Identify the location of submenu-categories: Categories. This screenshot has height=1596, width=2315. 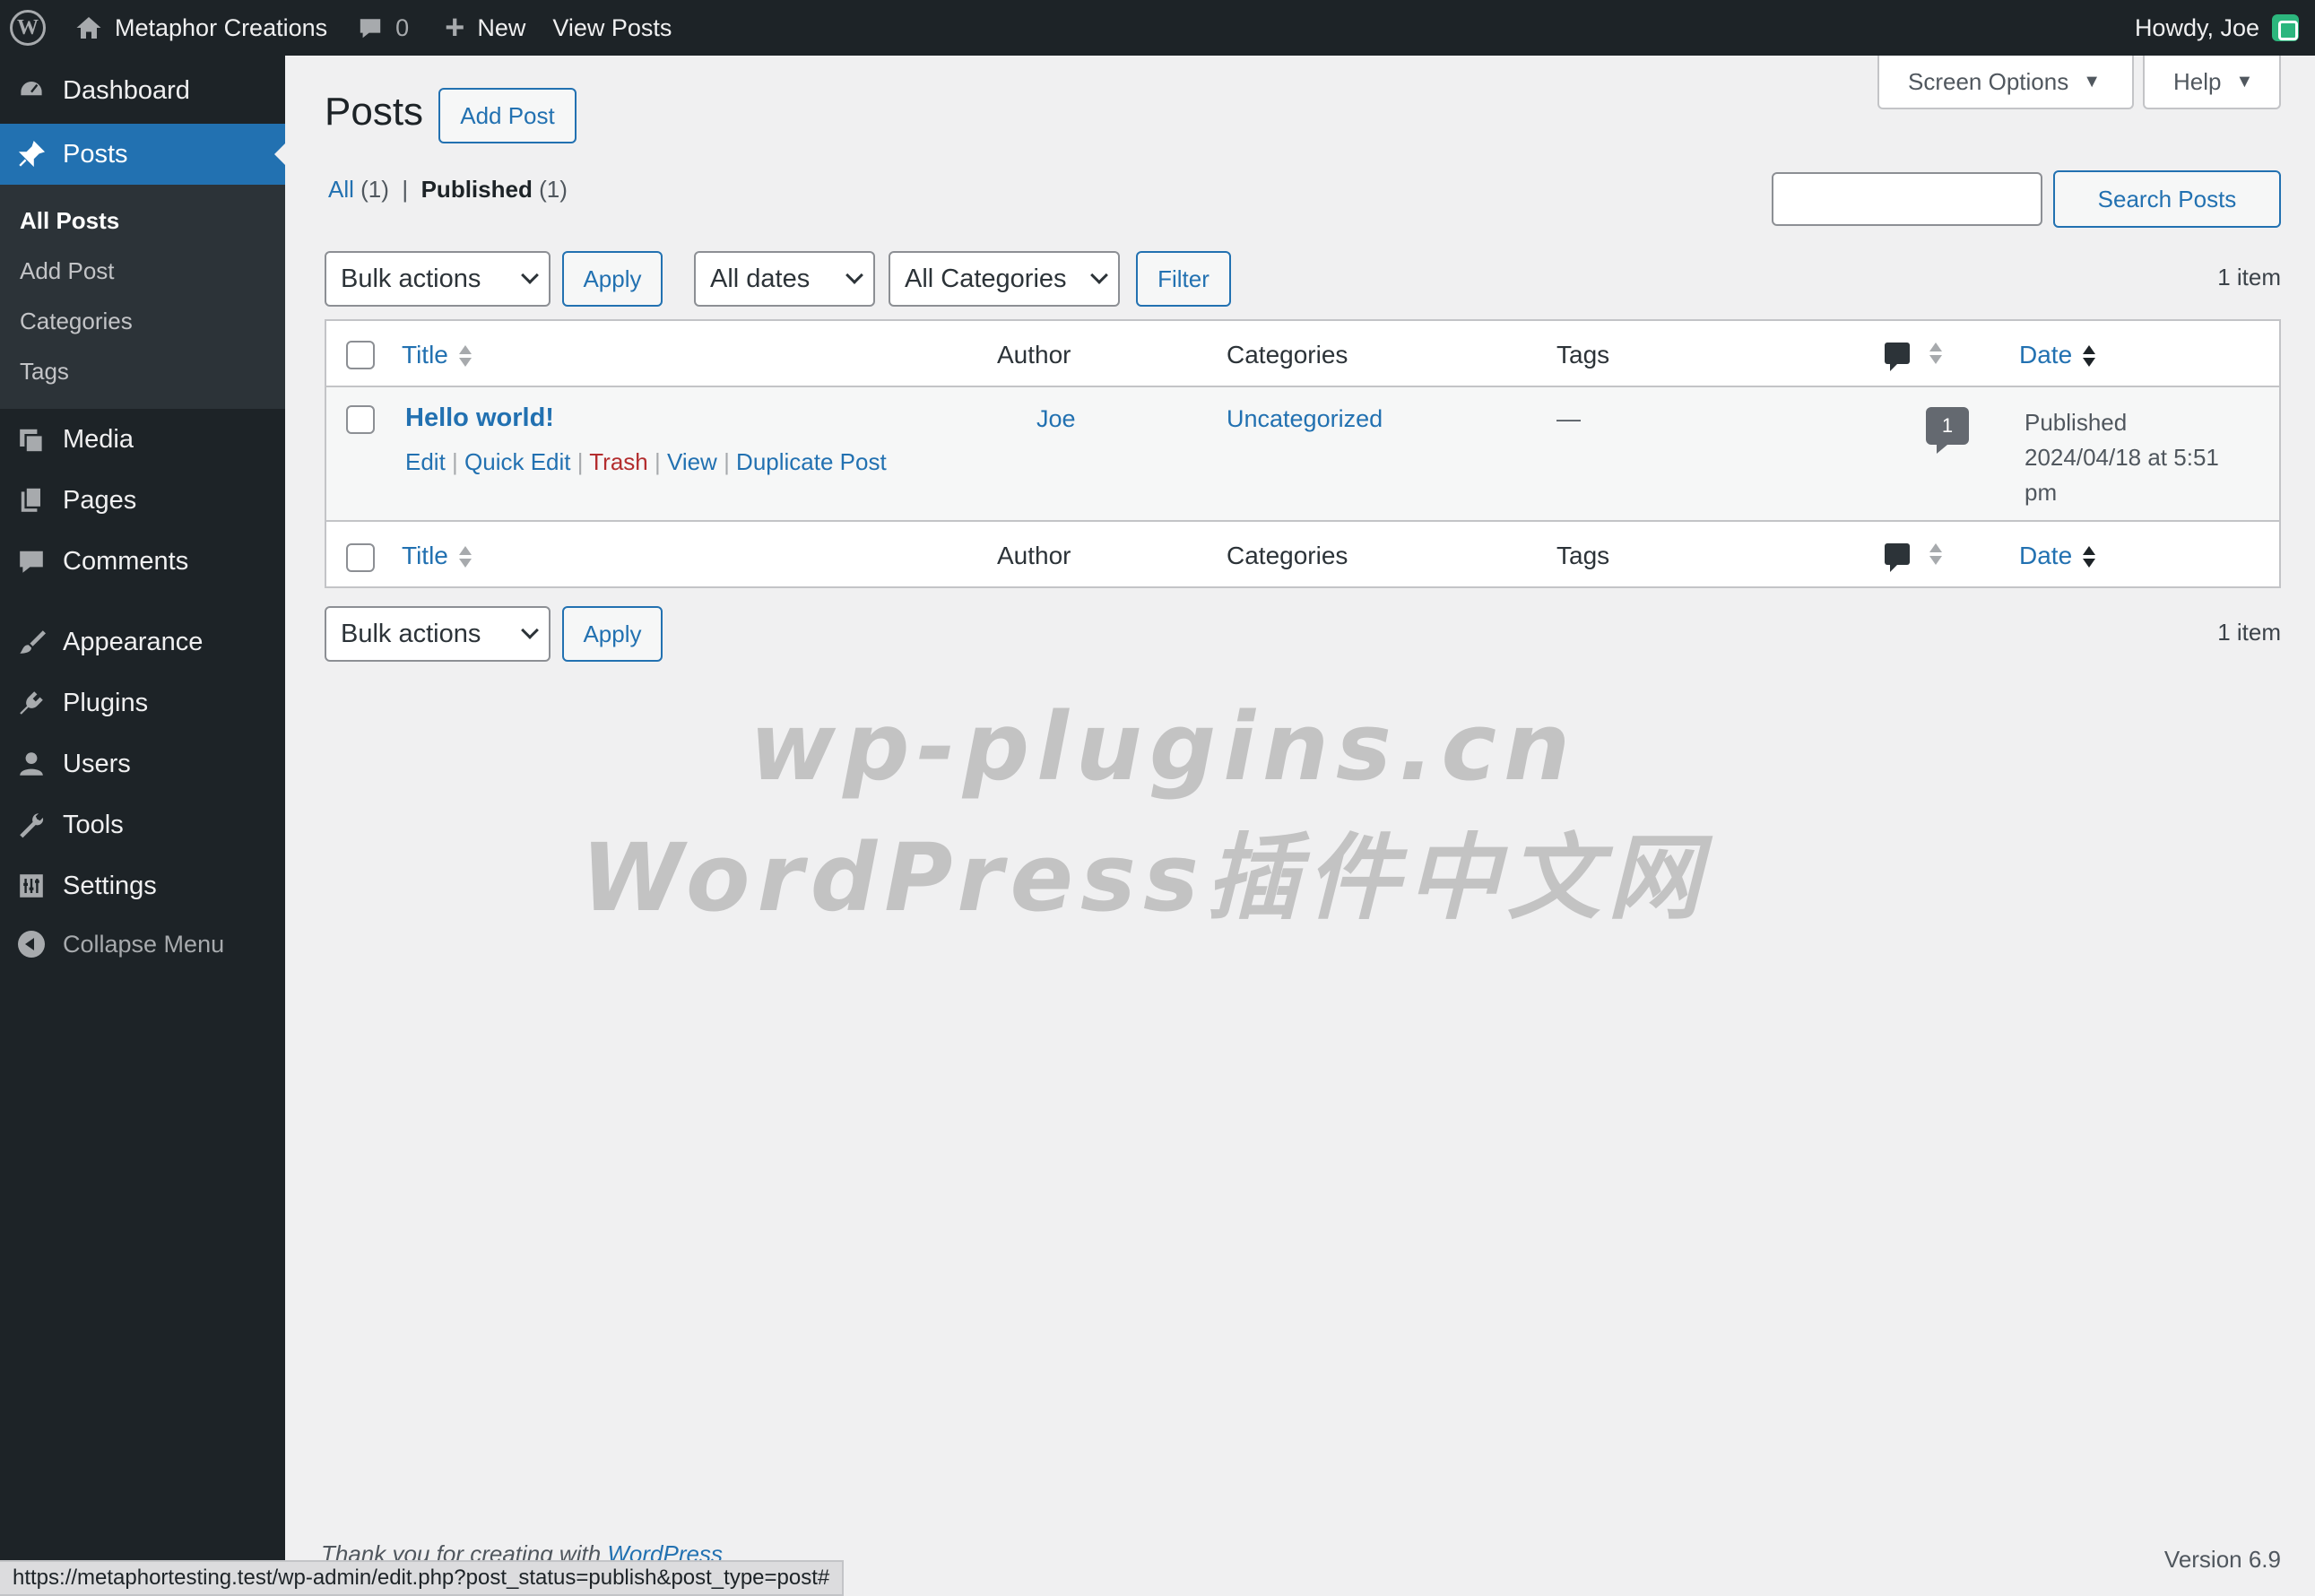
(142, 321).